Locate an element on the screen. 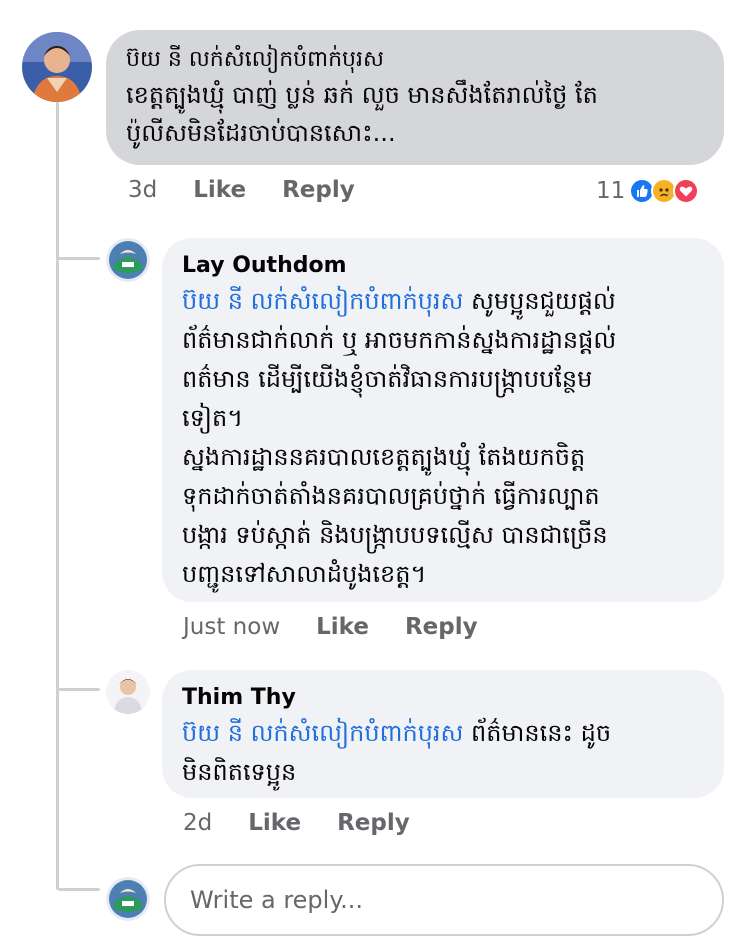 Image resolution: width=744 pixels, height=944 pixels. reply-author-name: Thim Thy is located at coordinates (443, 698).